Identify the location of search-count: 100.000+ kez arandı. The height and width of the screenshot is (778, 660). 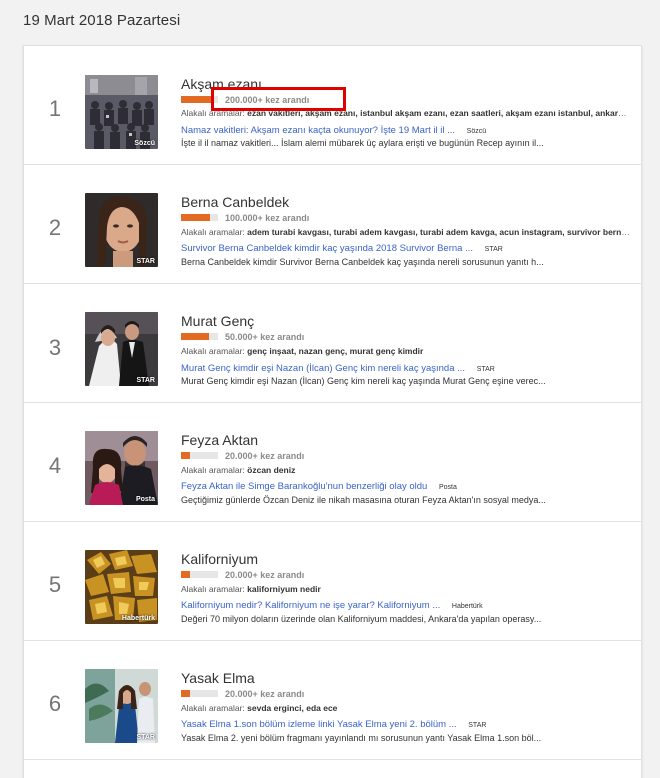
(267, 218).